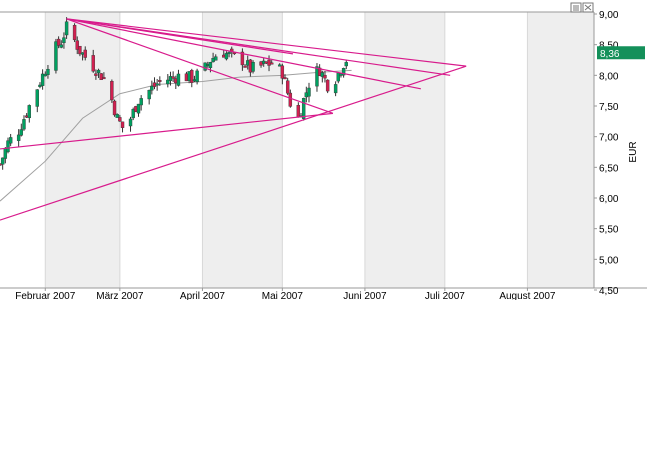  Describe the element at coordinates (445, 295) in the screenshot. I see `x-tick-label: Juli 2007` at that location.